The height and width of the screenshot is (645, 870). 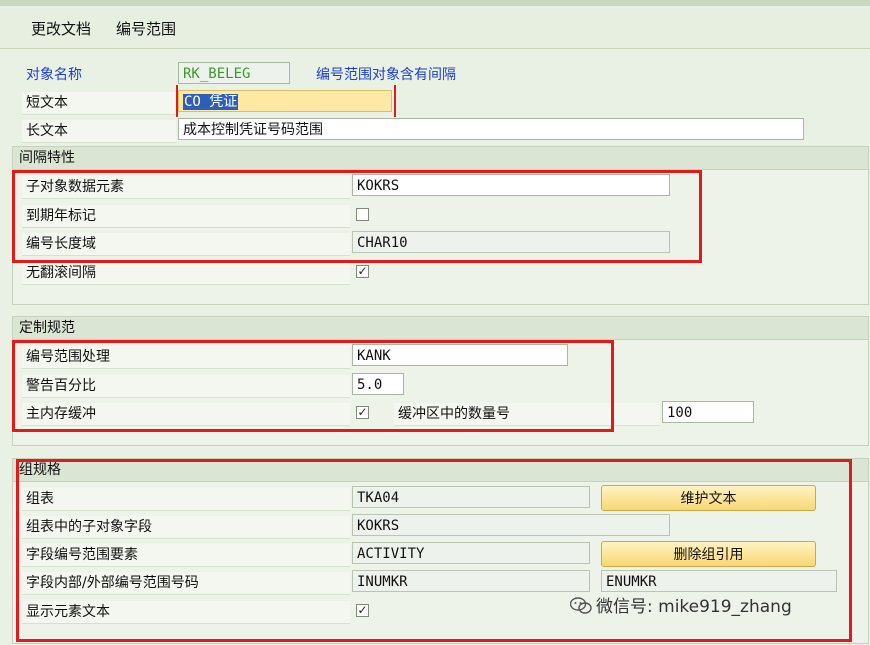 I want to click on no-rollover-checkbox: ✓, so click(x=362, y=271).